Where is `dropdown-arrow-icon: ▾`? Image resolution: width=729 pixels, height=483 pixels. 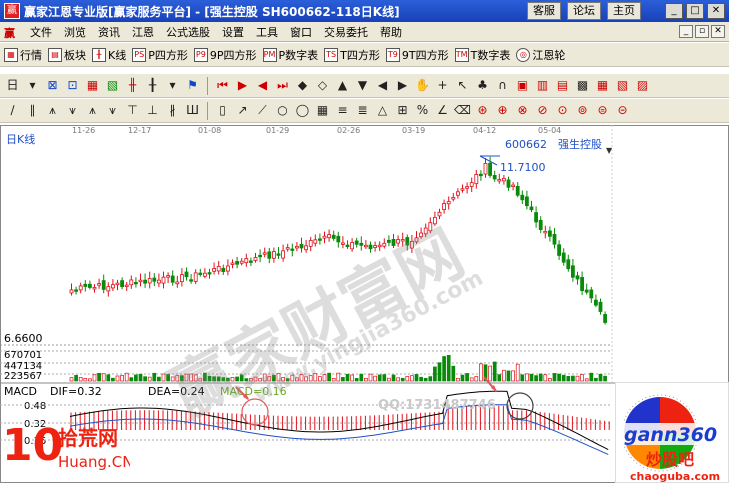 dropdown-arrow-icon: ▾ is located at coordinates (32, 85).